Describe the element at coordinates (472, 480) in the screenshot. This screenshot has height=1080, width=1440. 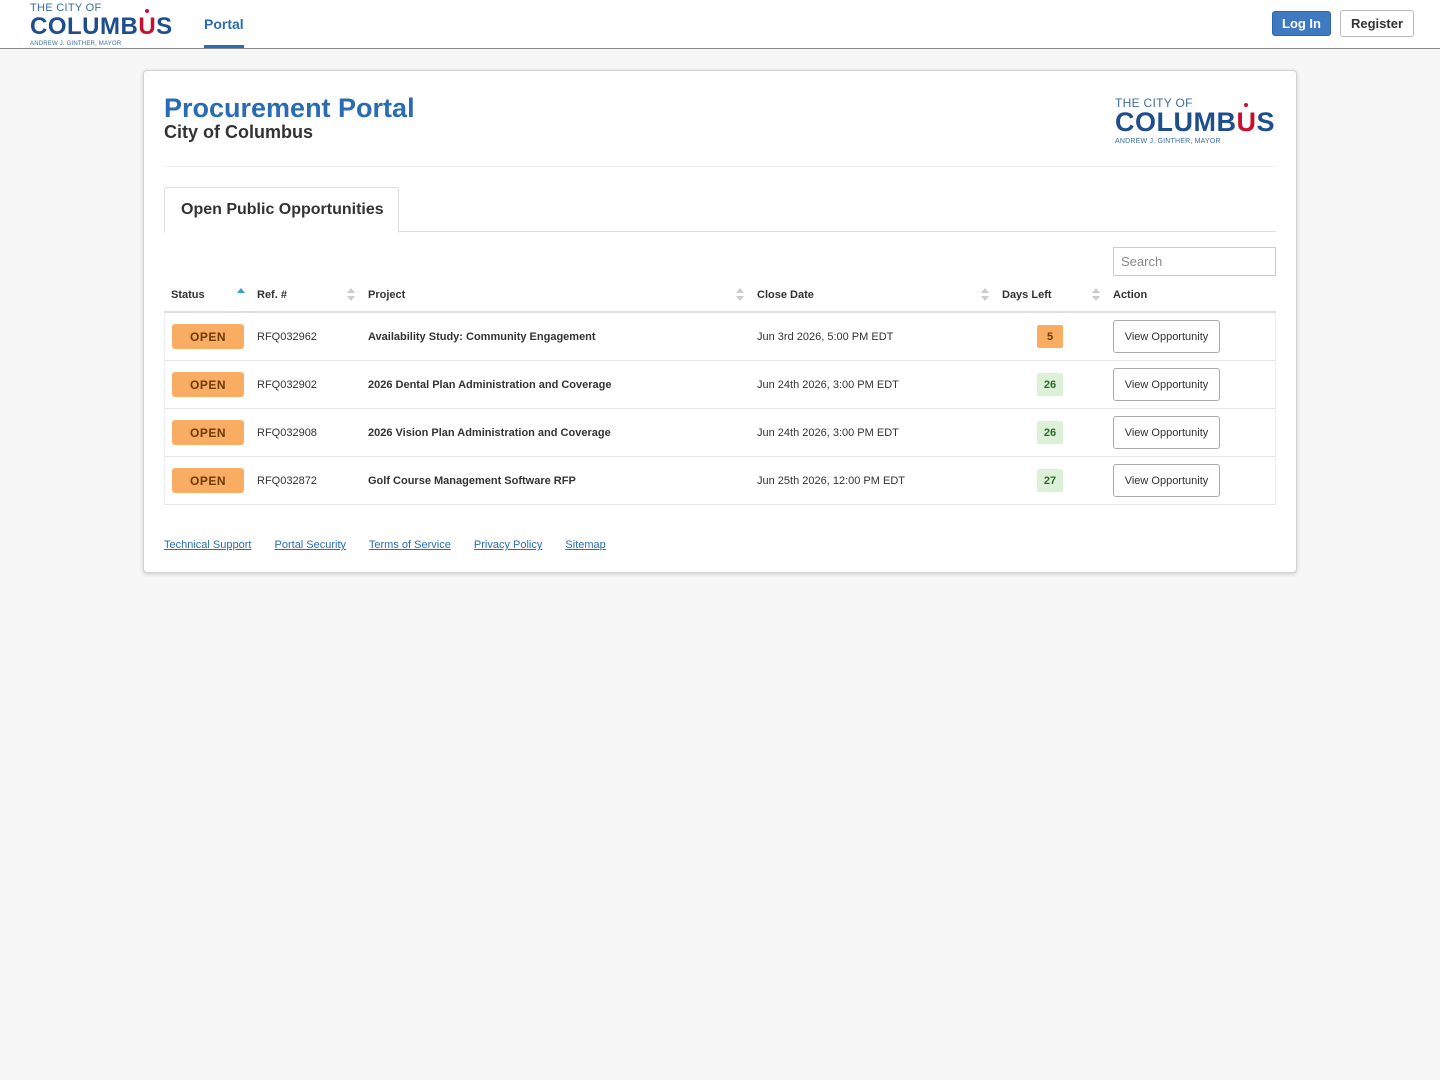
I see `project-name: Golf Course Management Software RFP` at that location.